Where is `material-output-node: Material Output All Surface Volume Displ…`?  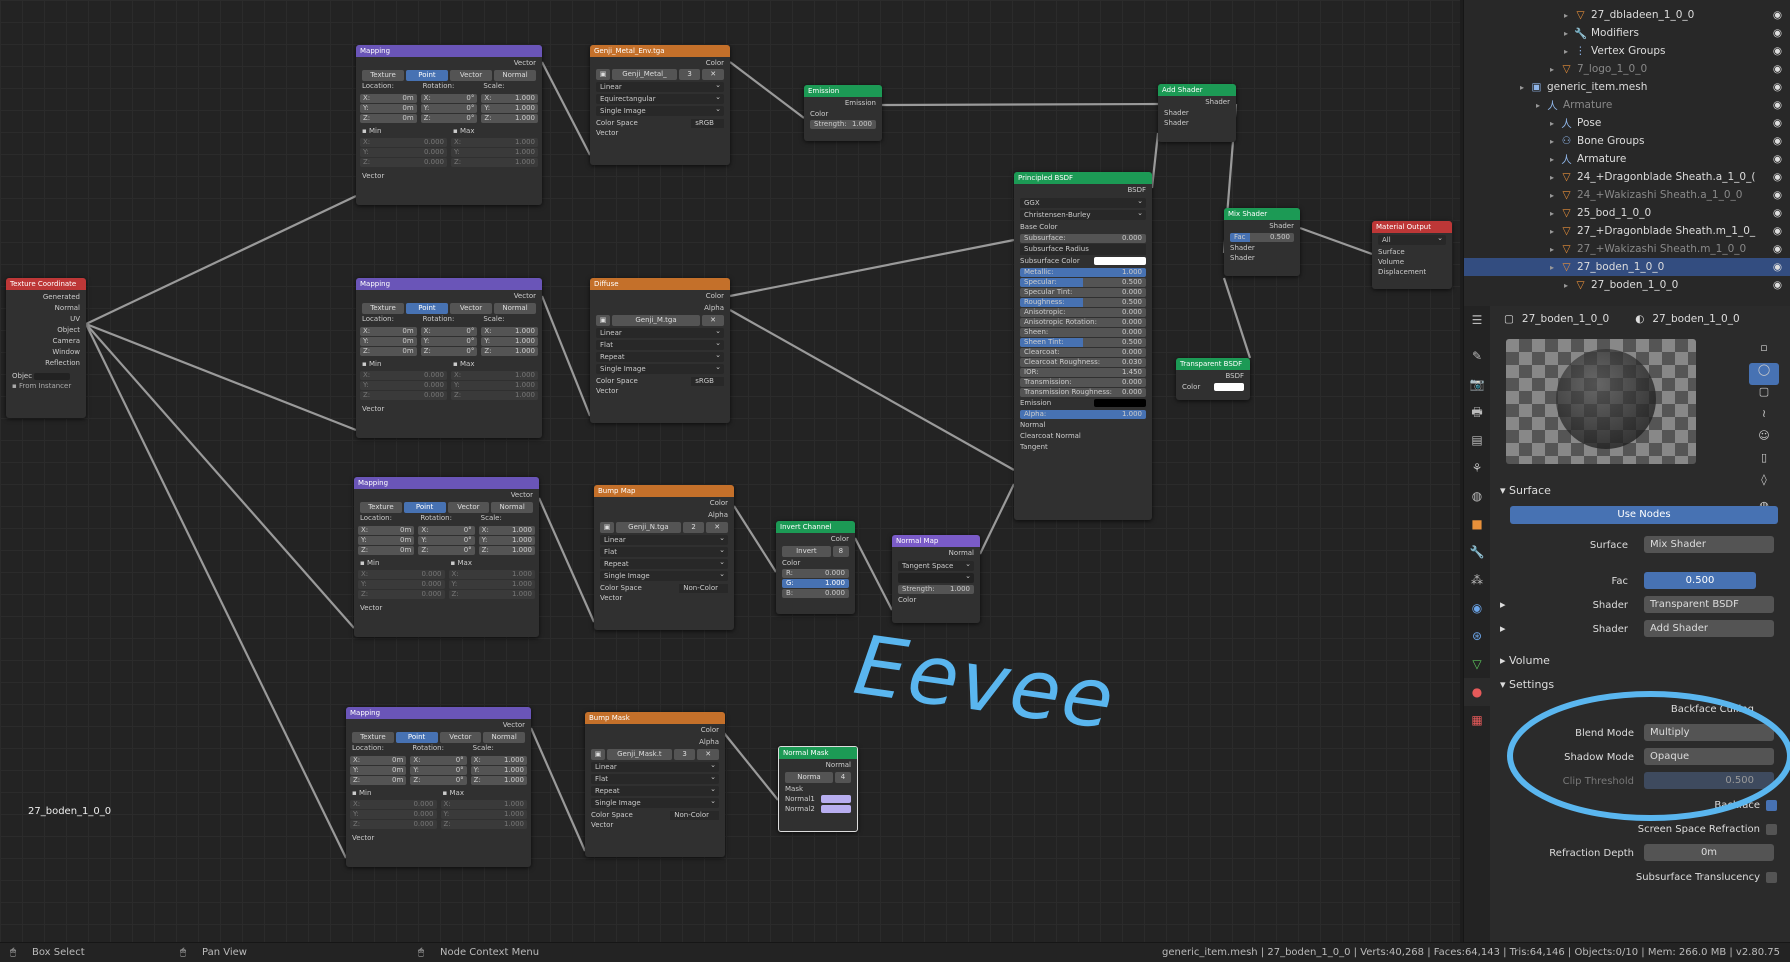 material-output-node: Material Output All Surface Volume Displ… is located at coordinates (1412, 255).